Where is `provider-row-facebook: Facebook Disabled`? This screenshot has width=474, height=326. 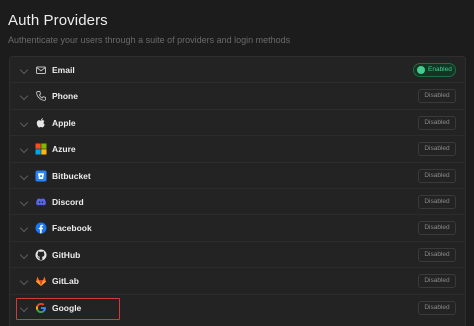 provider-row-facebook: Facebook Disabled is located at coordinates (237, 228).